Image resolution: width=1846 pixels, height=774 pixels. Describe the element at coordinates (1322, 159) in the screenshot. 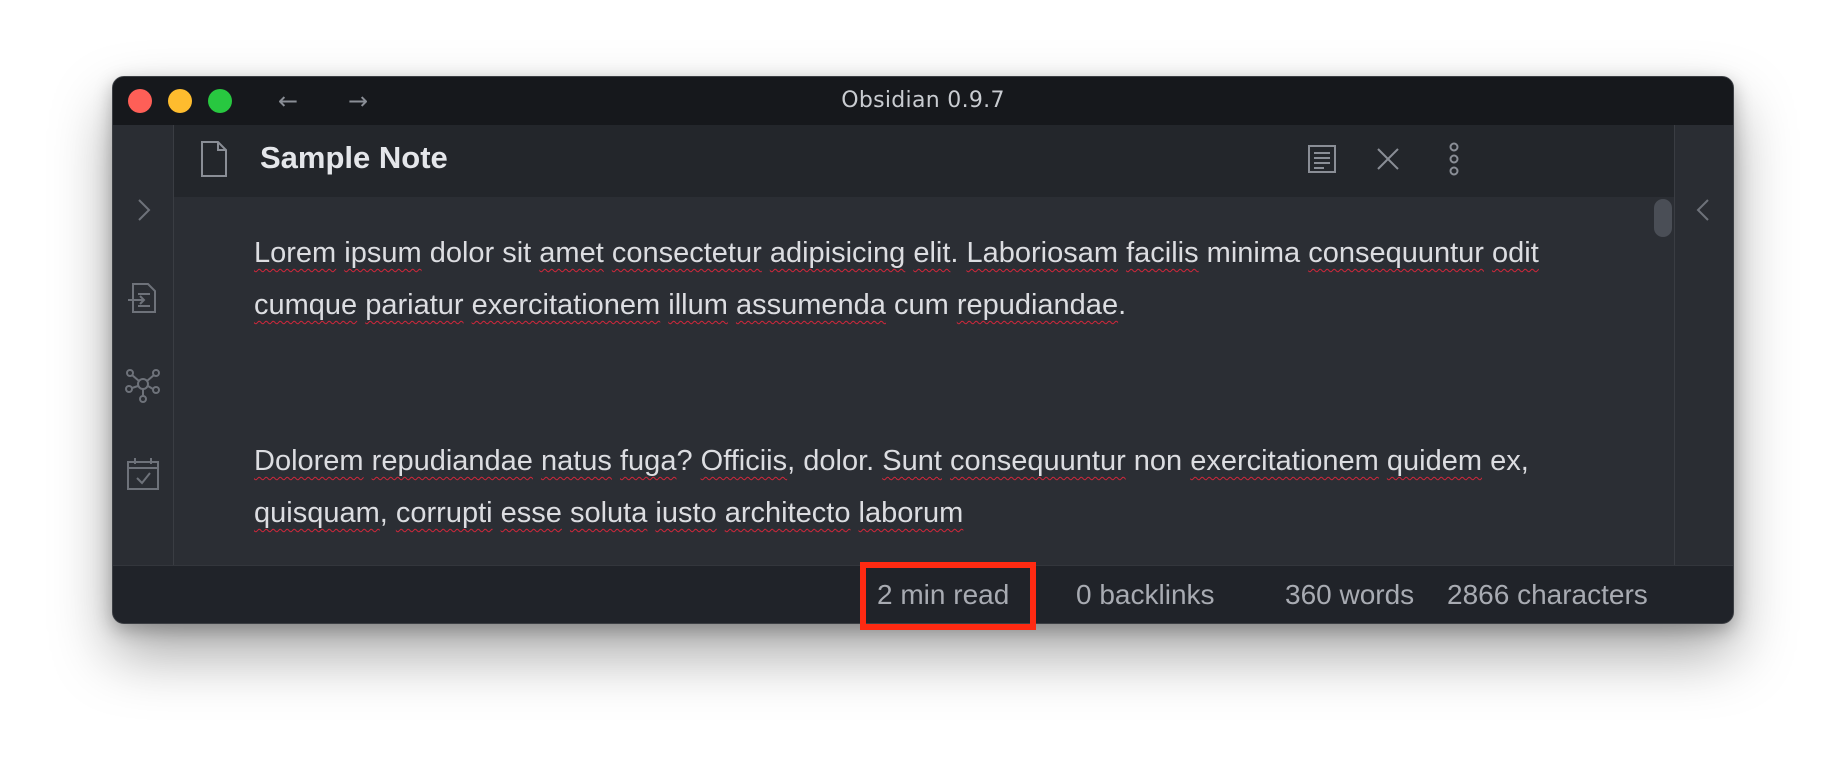

I see `reading-view-icon` at that location.